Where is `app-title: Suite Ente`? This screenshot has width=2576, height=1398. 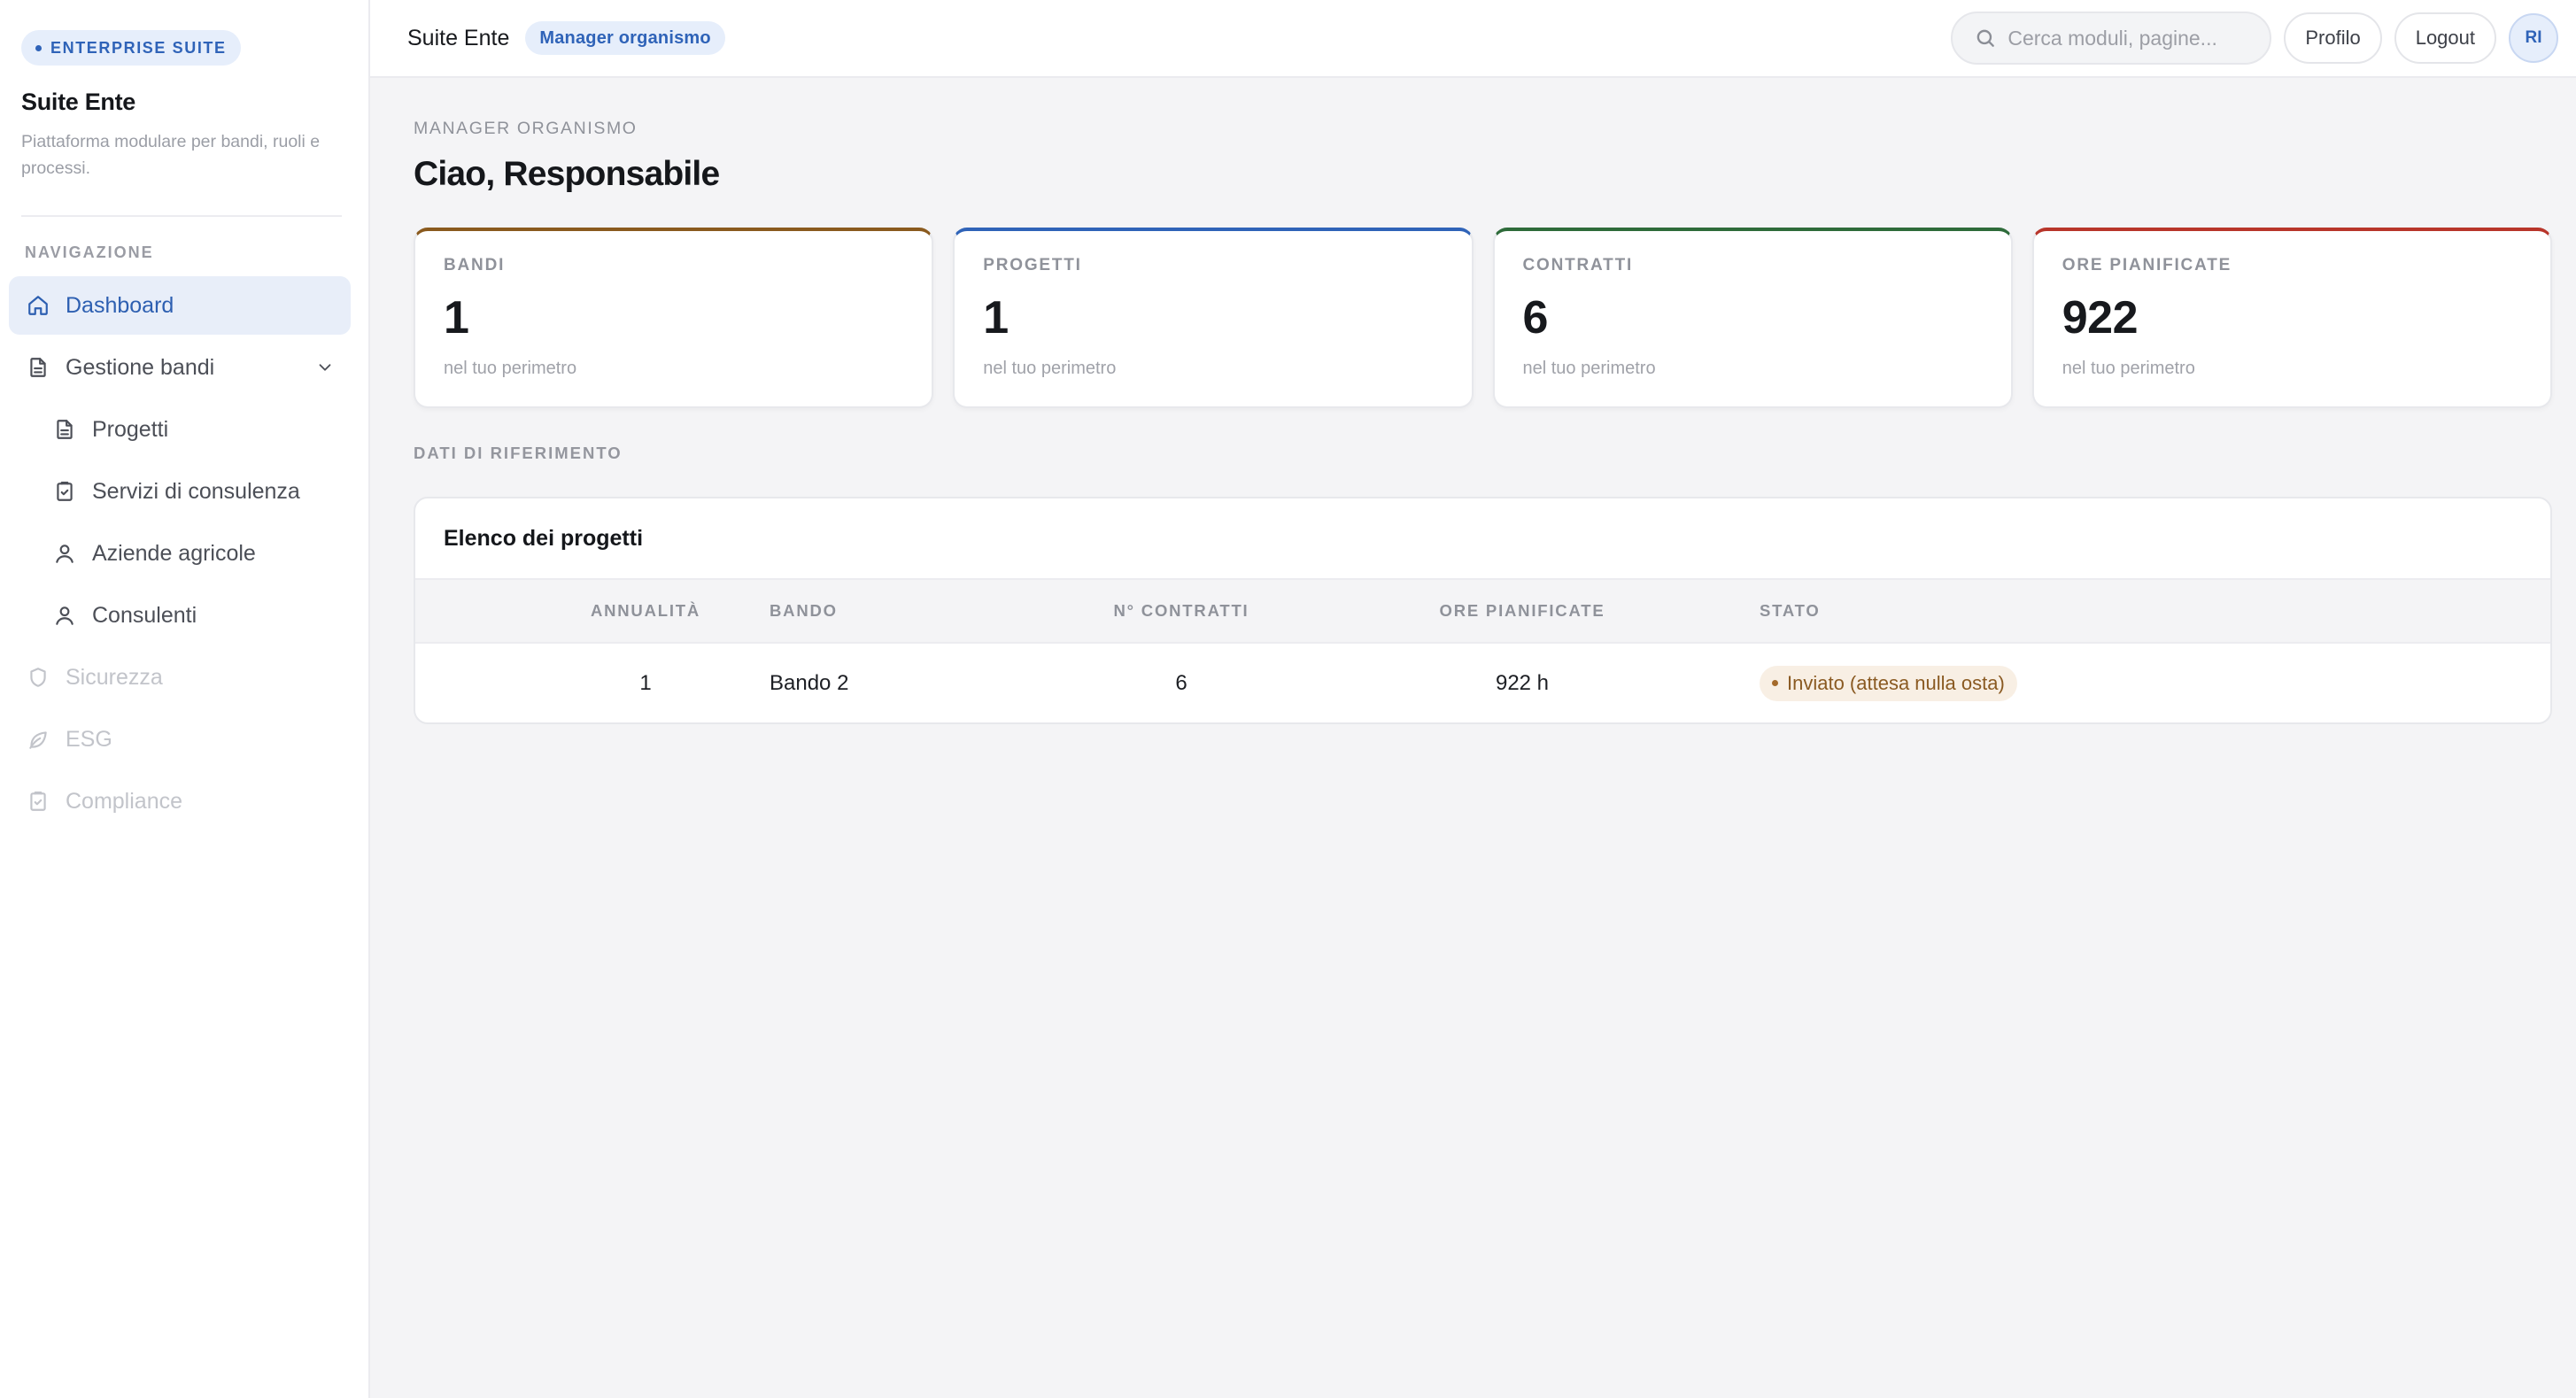 app-title: Suite Ente is located at coordinates (458, 37).